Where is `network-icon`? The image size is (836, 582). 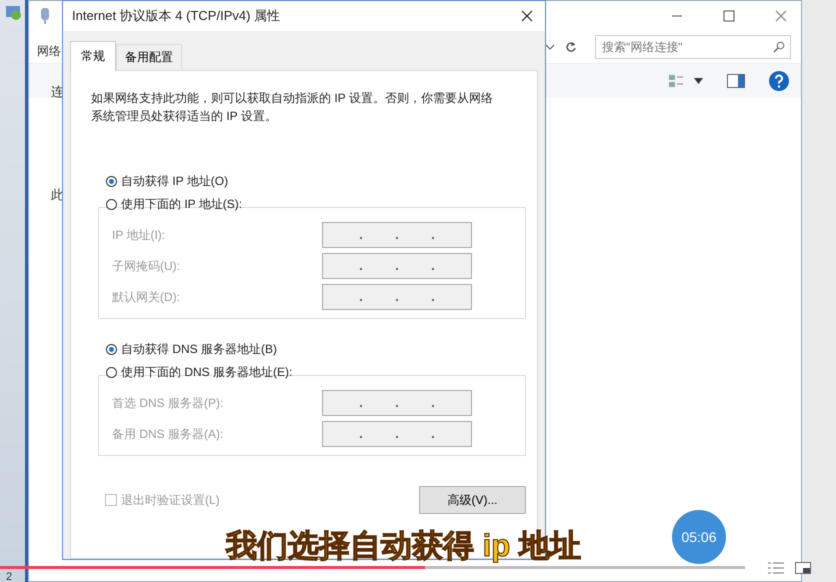 network-icon is located at coordinates (14, 13).